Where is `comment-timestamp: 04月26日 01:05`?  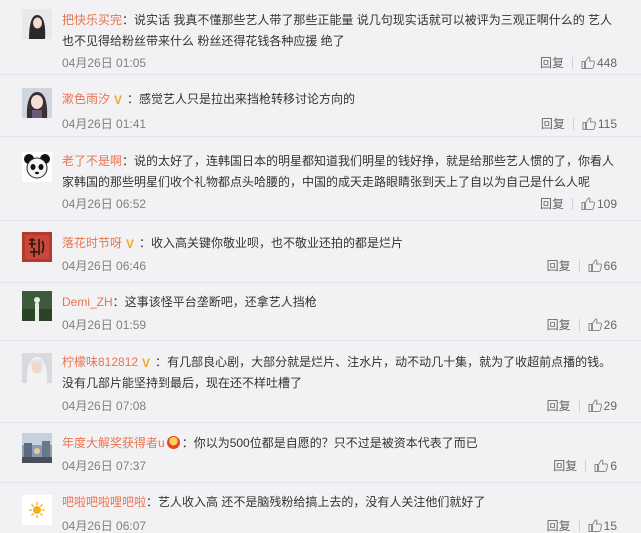
comment-timestamp: 04月26日 01:05 is located at coordinates (104, 63).